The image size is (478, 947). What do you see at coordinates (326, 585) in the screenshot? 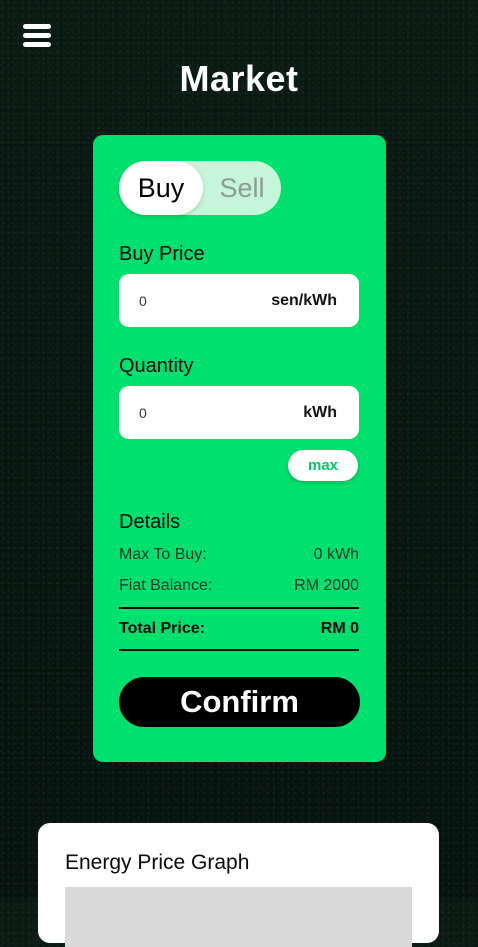
I see `fiat-balance-value: RM 2000` at bounding box center [326, 585].